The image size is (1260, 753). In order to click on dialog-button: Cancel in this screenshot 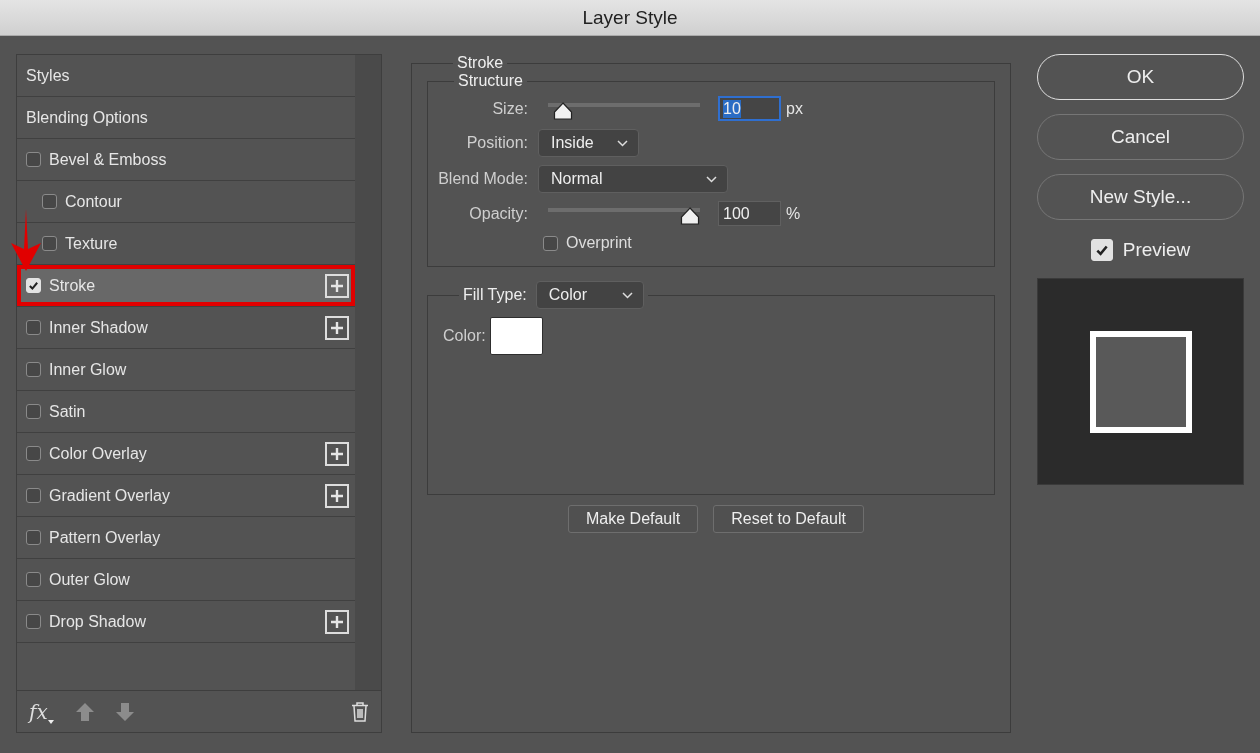, I will do `click(1140, 137)`.